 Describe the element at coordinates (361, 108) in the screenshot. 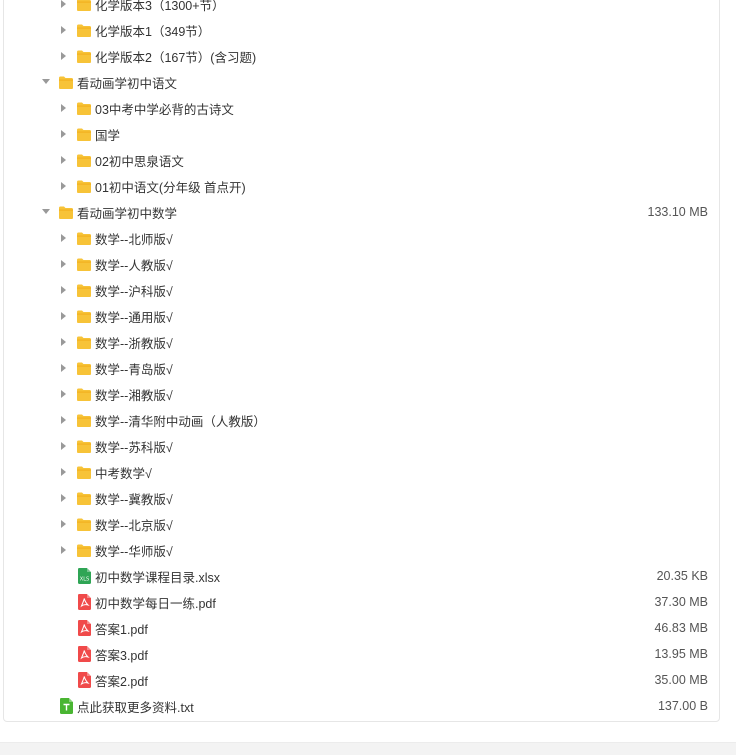

I see `folder-row: 03中考中学必背的古诗文` at that location.